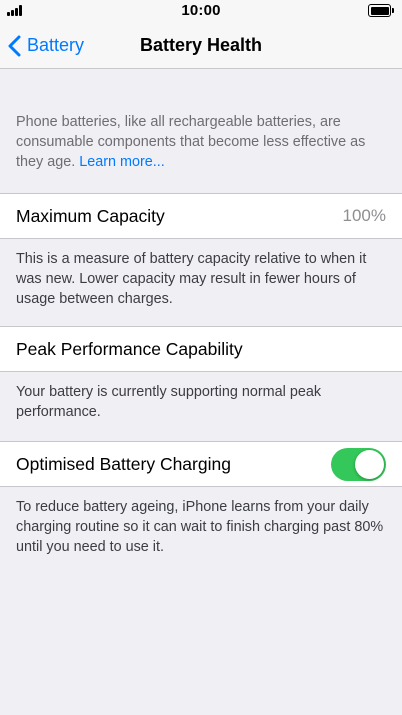  Describe the element at coordinates (90, 215) in the screenshot. I see `maximum-capacity-label: Maximum Capacity` at that location.